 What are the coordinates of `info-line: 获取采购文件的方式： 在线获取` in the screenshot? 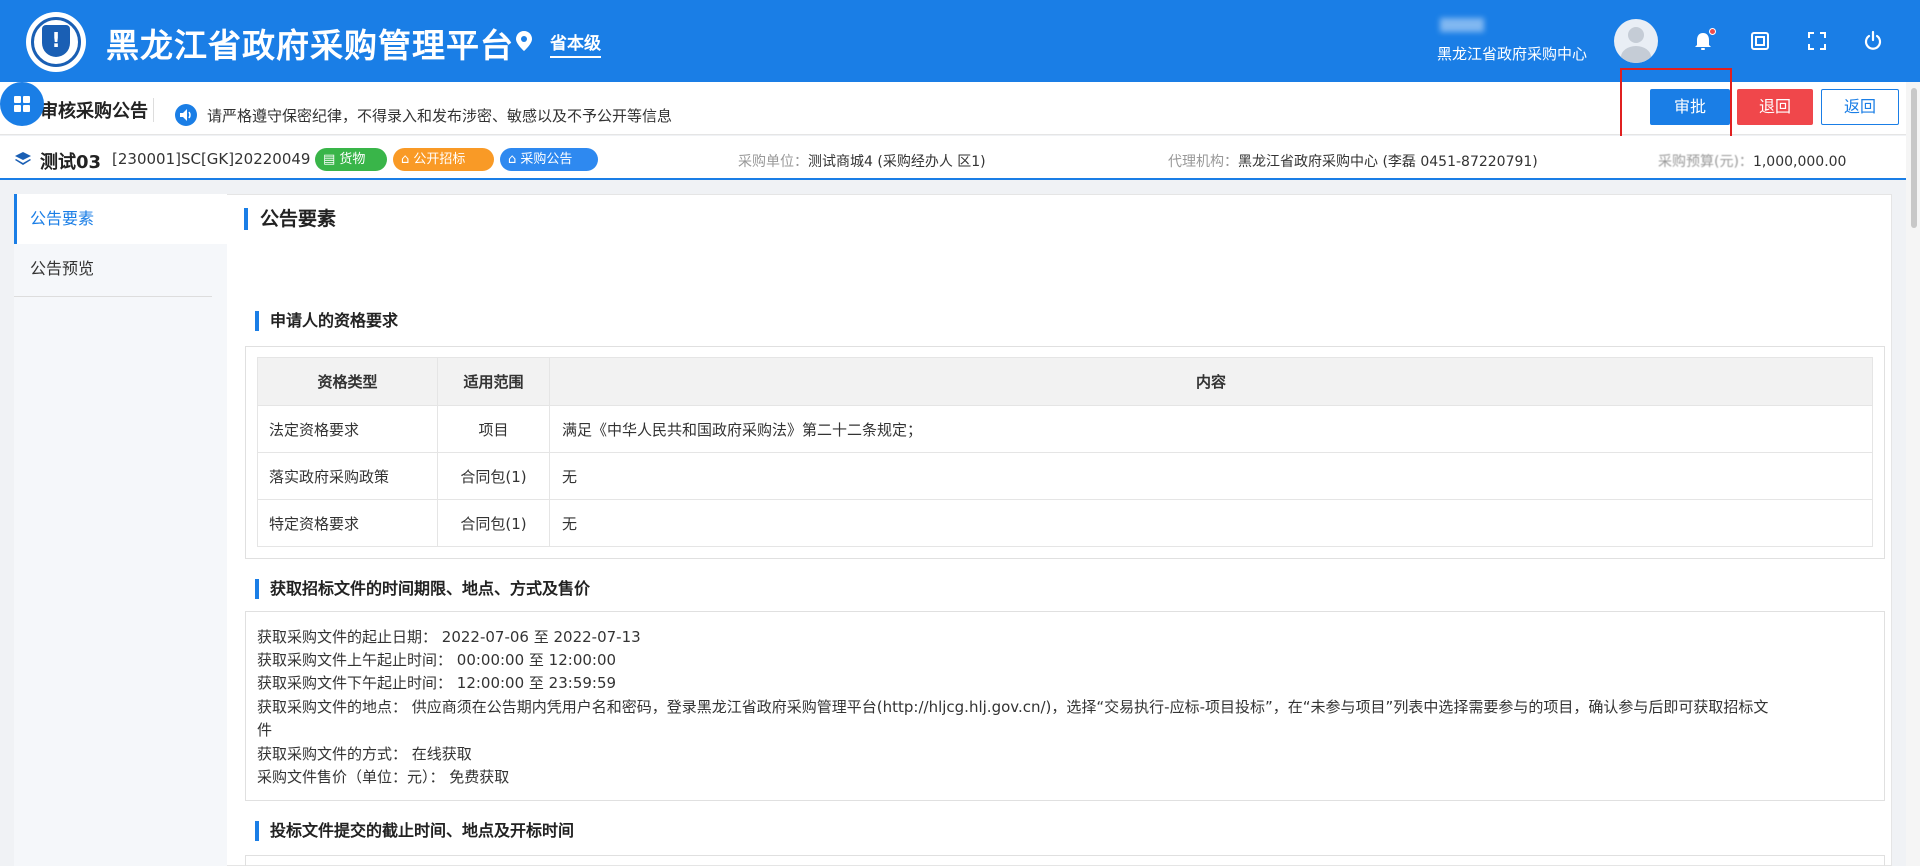 It's located at (364, 754).